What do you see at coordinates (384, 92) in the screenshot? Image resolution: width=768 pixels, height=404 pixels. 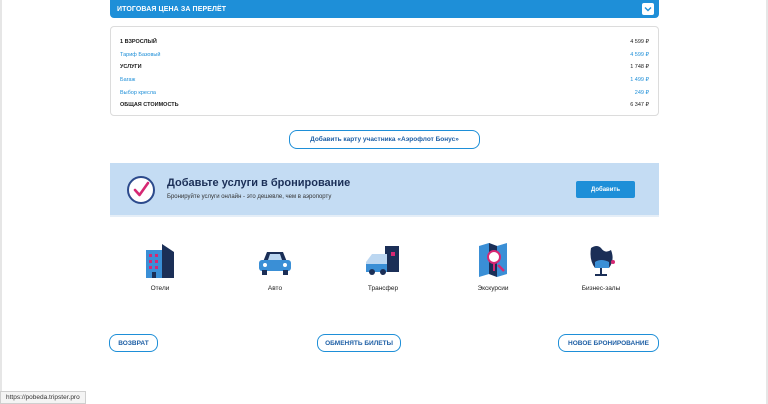 I see `price-row-seat: Выбор кресла 249 ₽` at bounding box center [384, 92].